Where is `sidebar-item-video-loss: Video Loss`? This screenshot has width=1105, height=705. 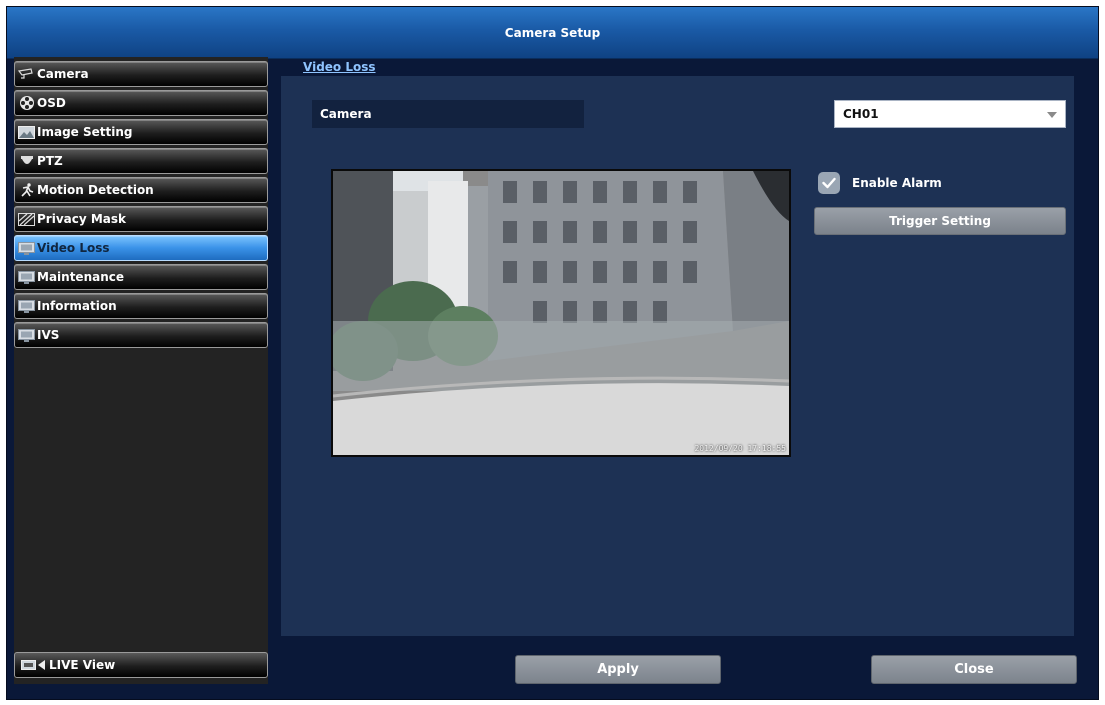 sidebar-item-video-loss: Video Loss is located at coordinates (141, 248).